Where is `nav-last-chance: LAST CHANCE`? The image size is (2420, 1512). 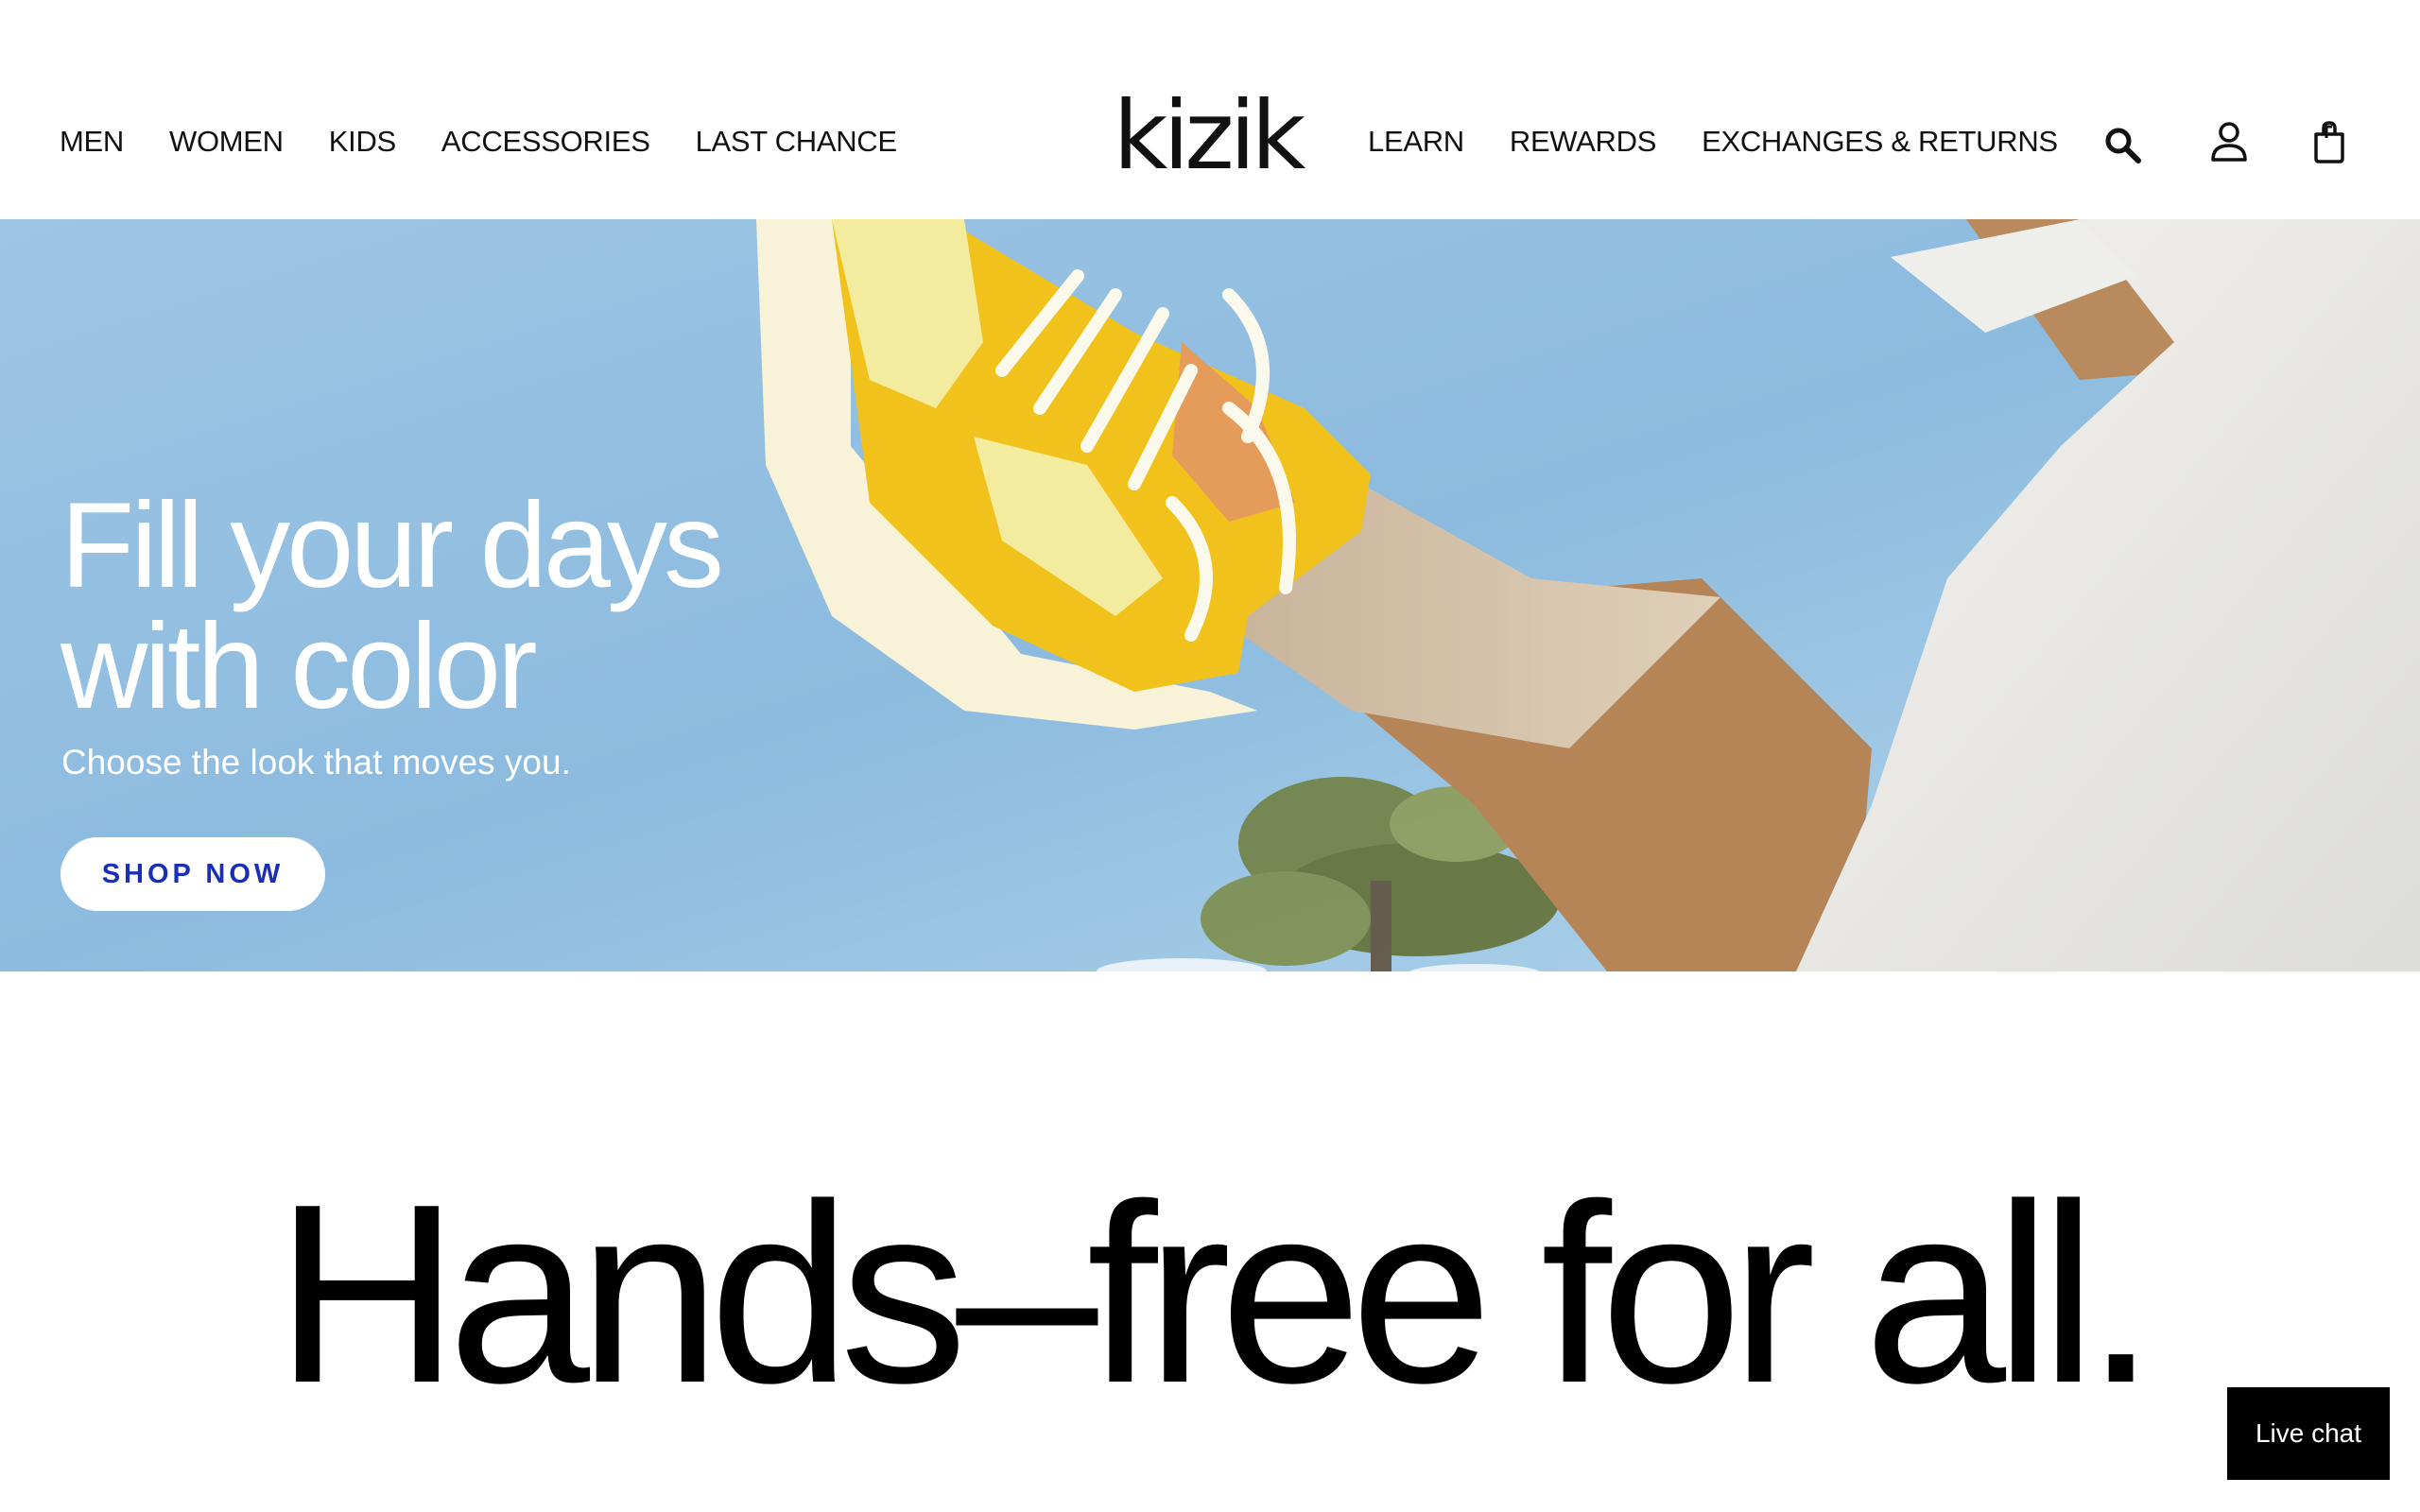
nav-last-chance: LAST CHANCE is located at coordinates (796, 142).